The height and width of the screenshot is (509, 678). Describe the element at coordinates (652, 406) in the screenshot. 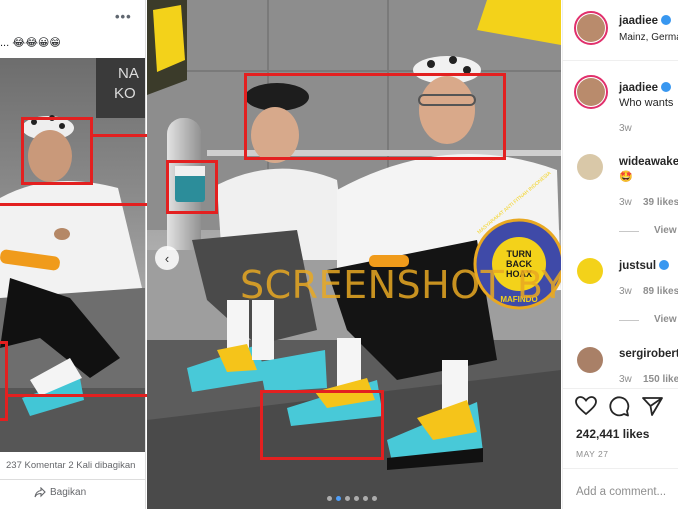

I see `send-icon` at that location.